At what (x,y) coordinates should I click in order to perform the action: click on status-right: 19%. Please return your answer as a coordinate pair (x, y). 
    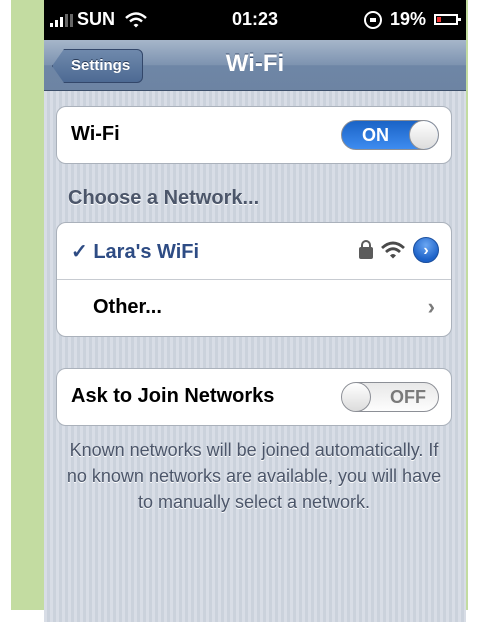
    Looking at the image, I should click on (412, 19).